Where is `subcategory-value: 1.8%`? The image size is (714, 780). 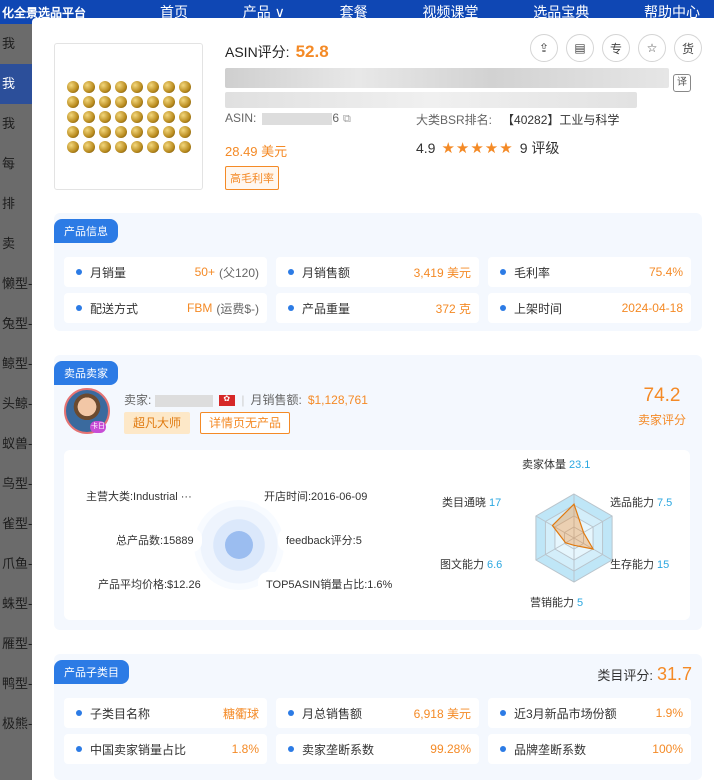
subcategory-value: 1.8% is located at coordinates (245, 749).